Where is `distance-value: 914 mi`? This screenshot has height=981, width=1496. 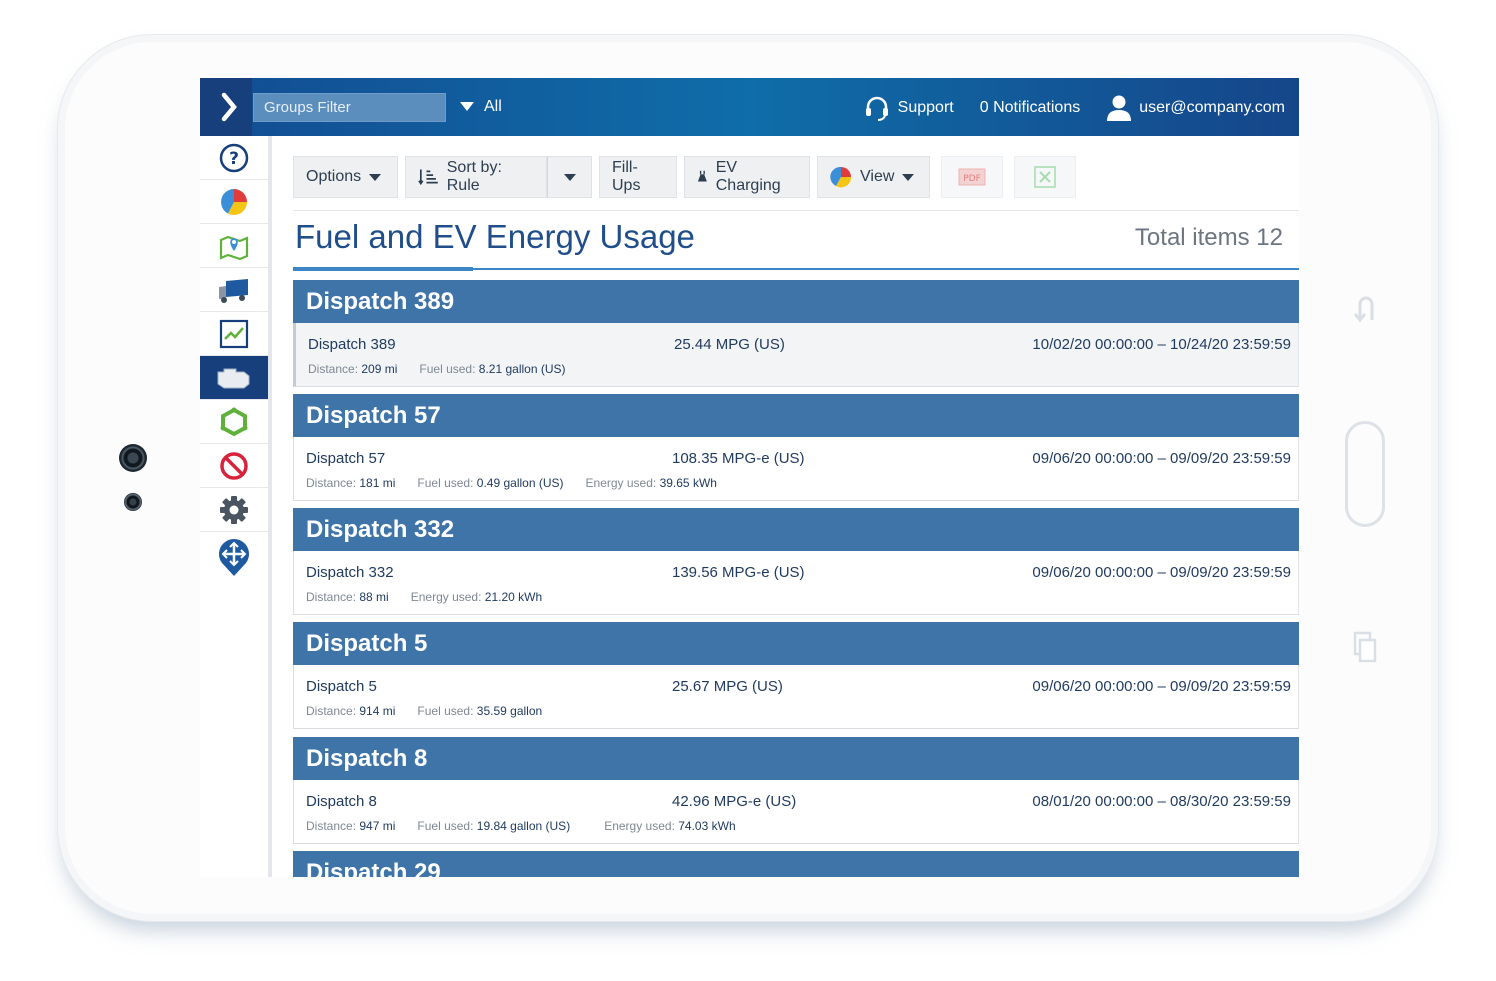
distance-value: 914 mi is located at coordinates (377, 711).